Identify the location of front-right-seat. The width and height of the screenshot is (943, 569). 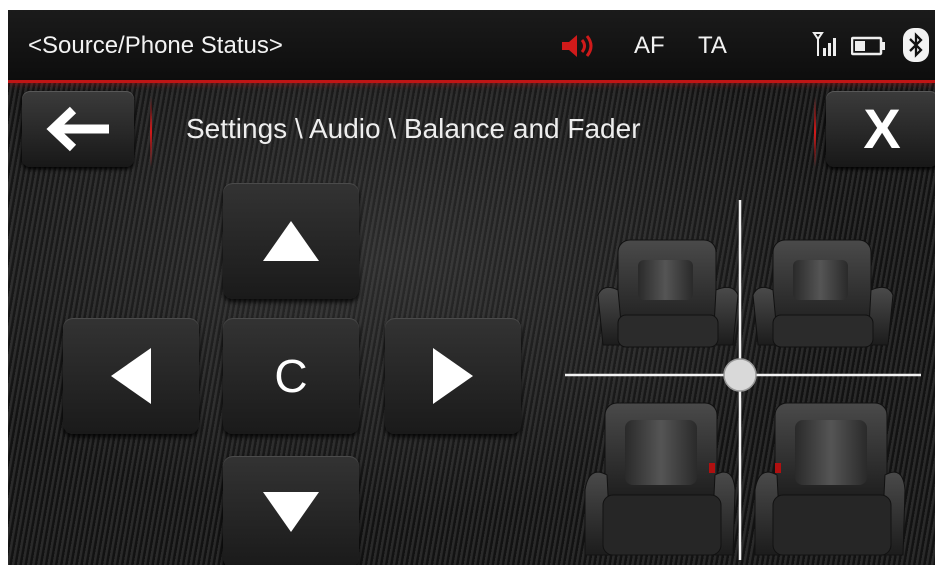
(823, 293).